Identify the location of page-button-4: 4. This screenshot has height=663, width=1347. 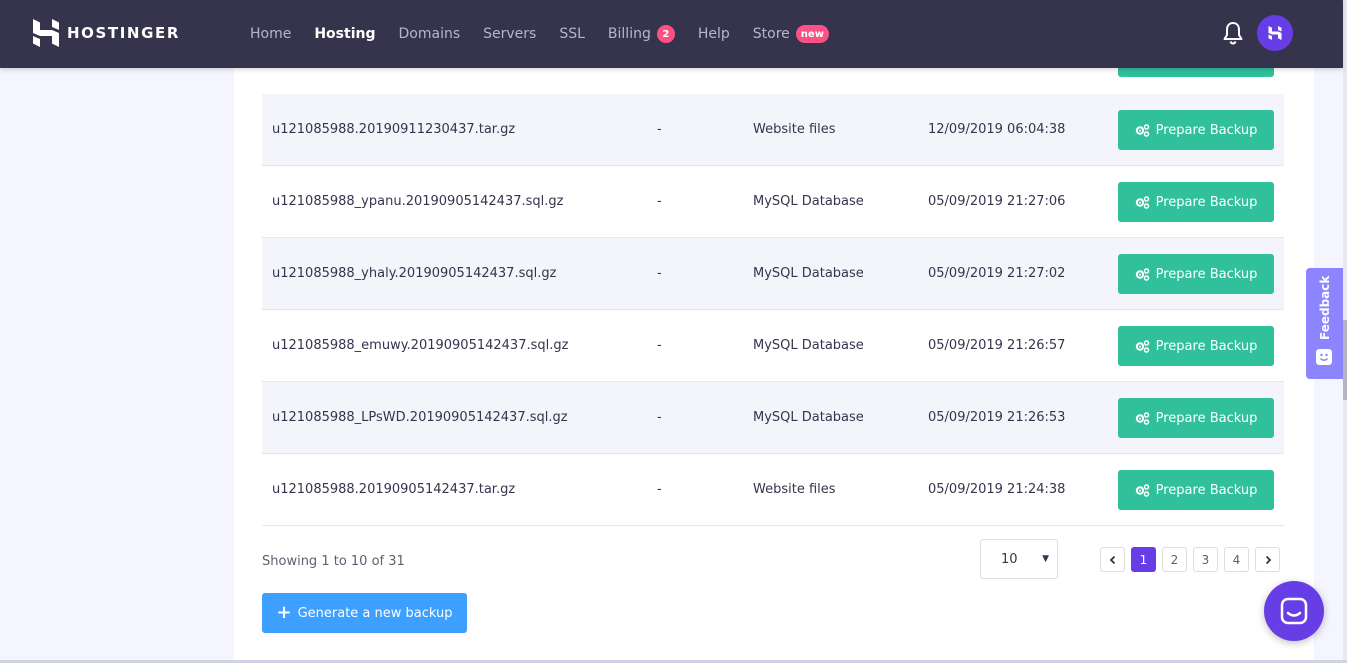
(1236, 559).